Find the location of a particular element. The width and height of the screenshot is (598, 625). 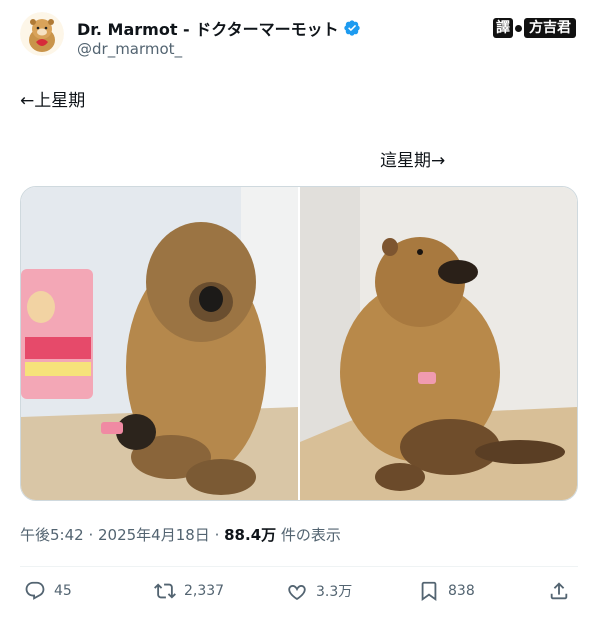

display-name: Dr. Marmot - ドクターマーモット is located at coordinates (208, 28).